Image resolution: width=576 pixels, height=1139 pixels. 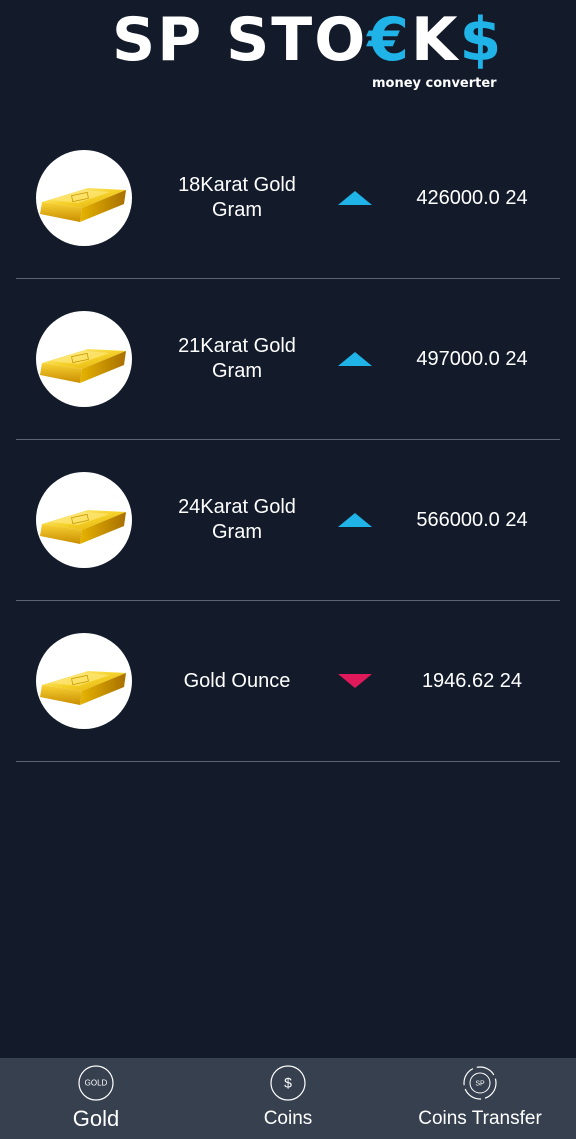 I want to click on list-item: 21Karat Gold Gram 497000.0 24, so click(x=288, y=359).